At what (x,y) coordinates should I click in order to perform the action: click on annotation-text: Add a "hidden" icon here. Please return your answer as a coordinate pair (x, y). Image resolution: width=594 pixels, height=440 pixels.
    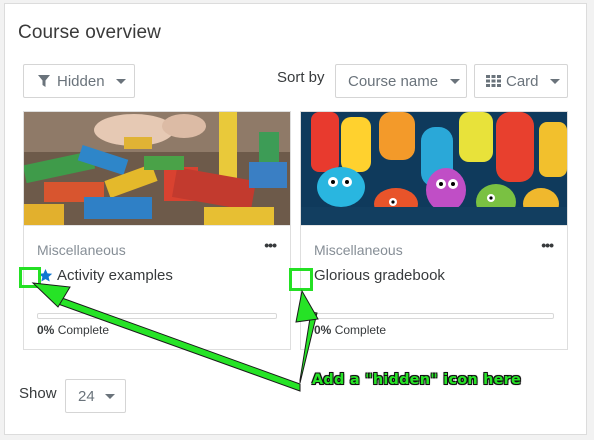
    Looking at the image, I should click on (417, 380).